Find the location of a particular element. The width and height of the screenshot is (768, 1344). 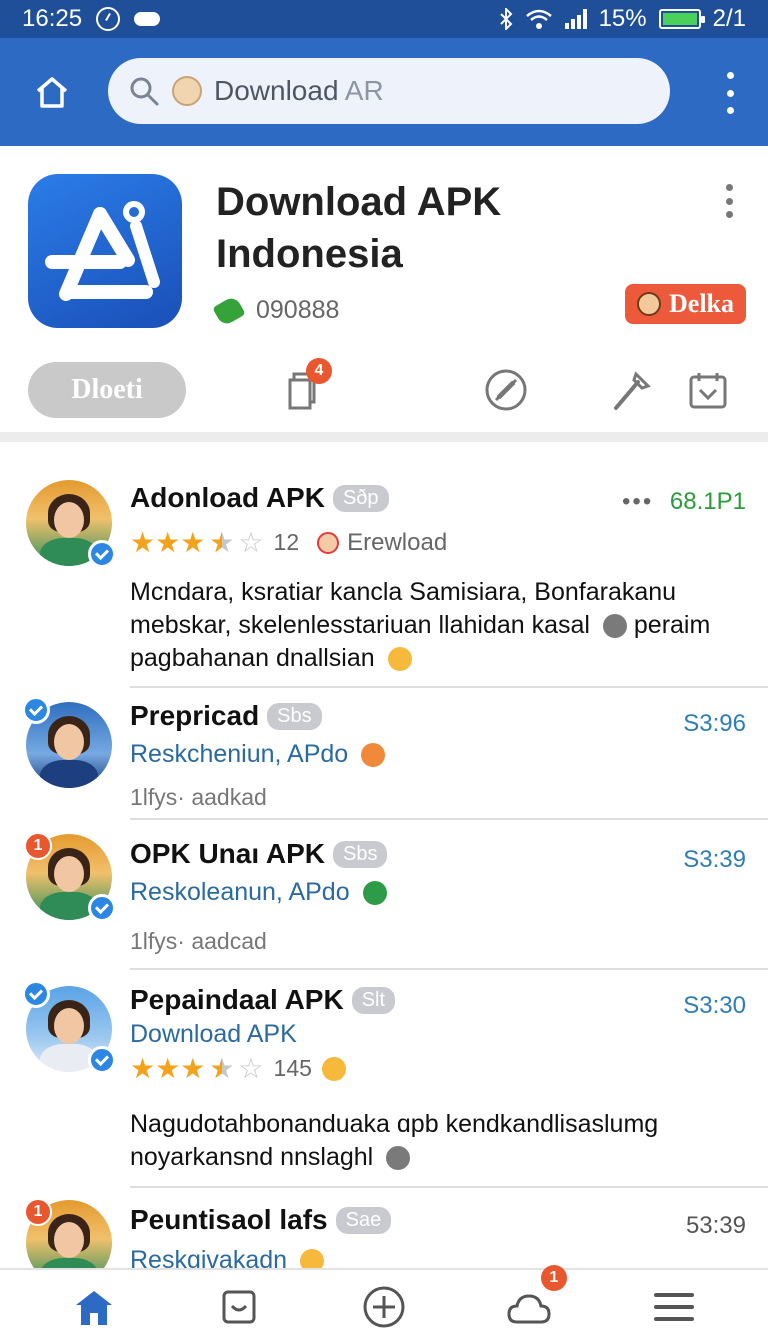

menu-icon is located at coordinates (673, 1307).